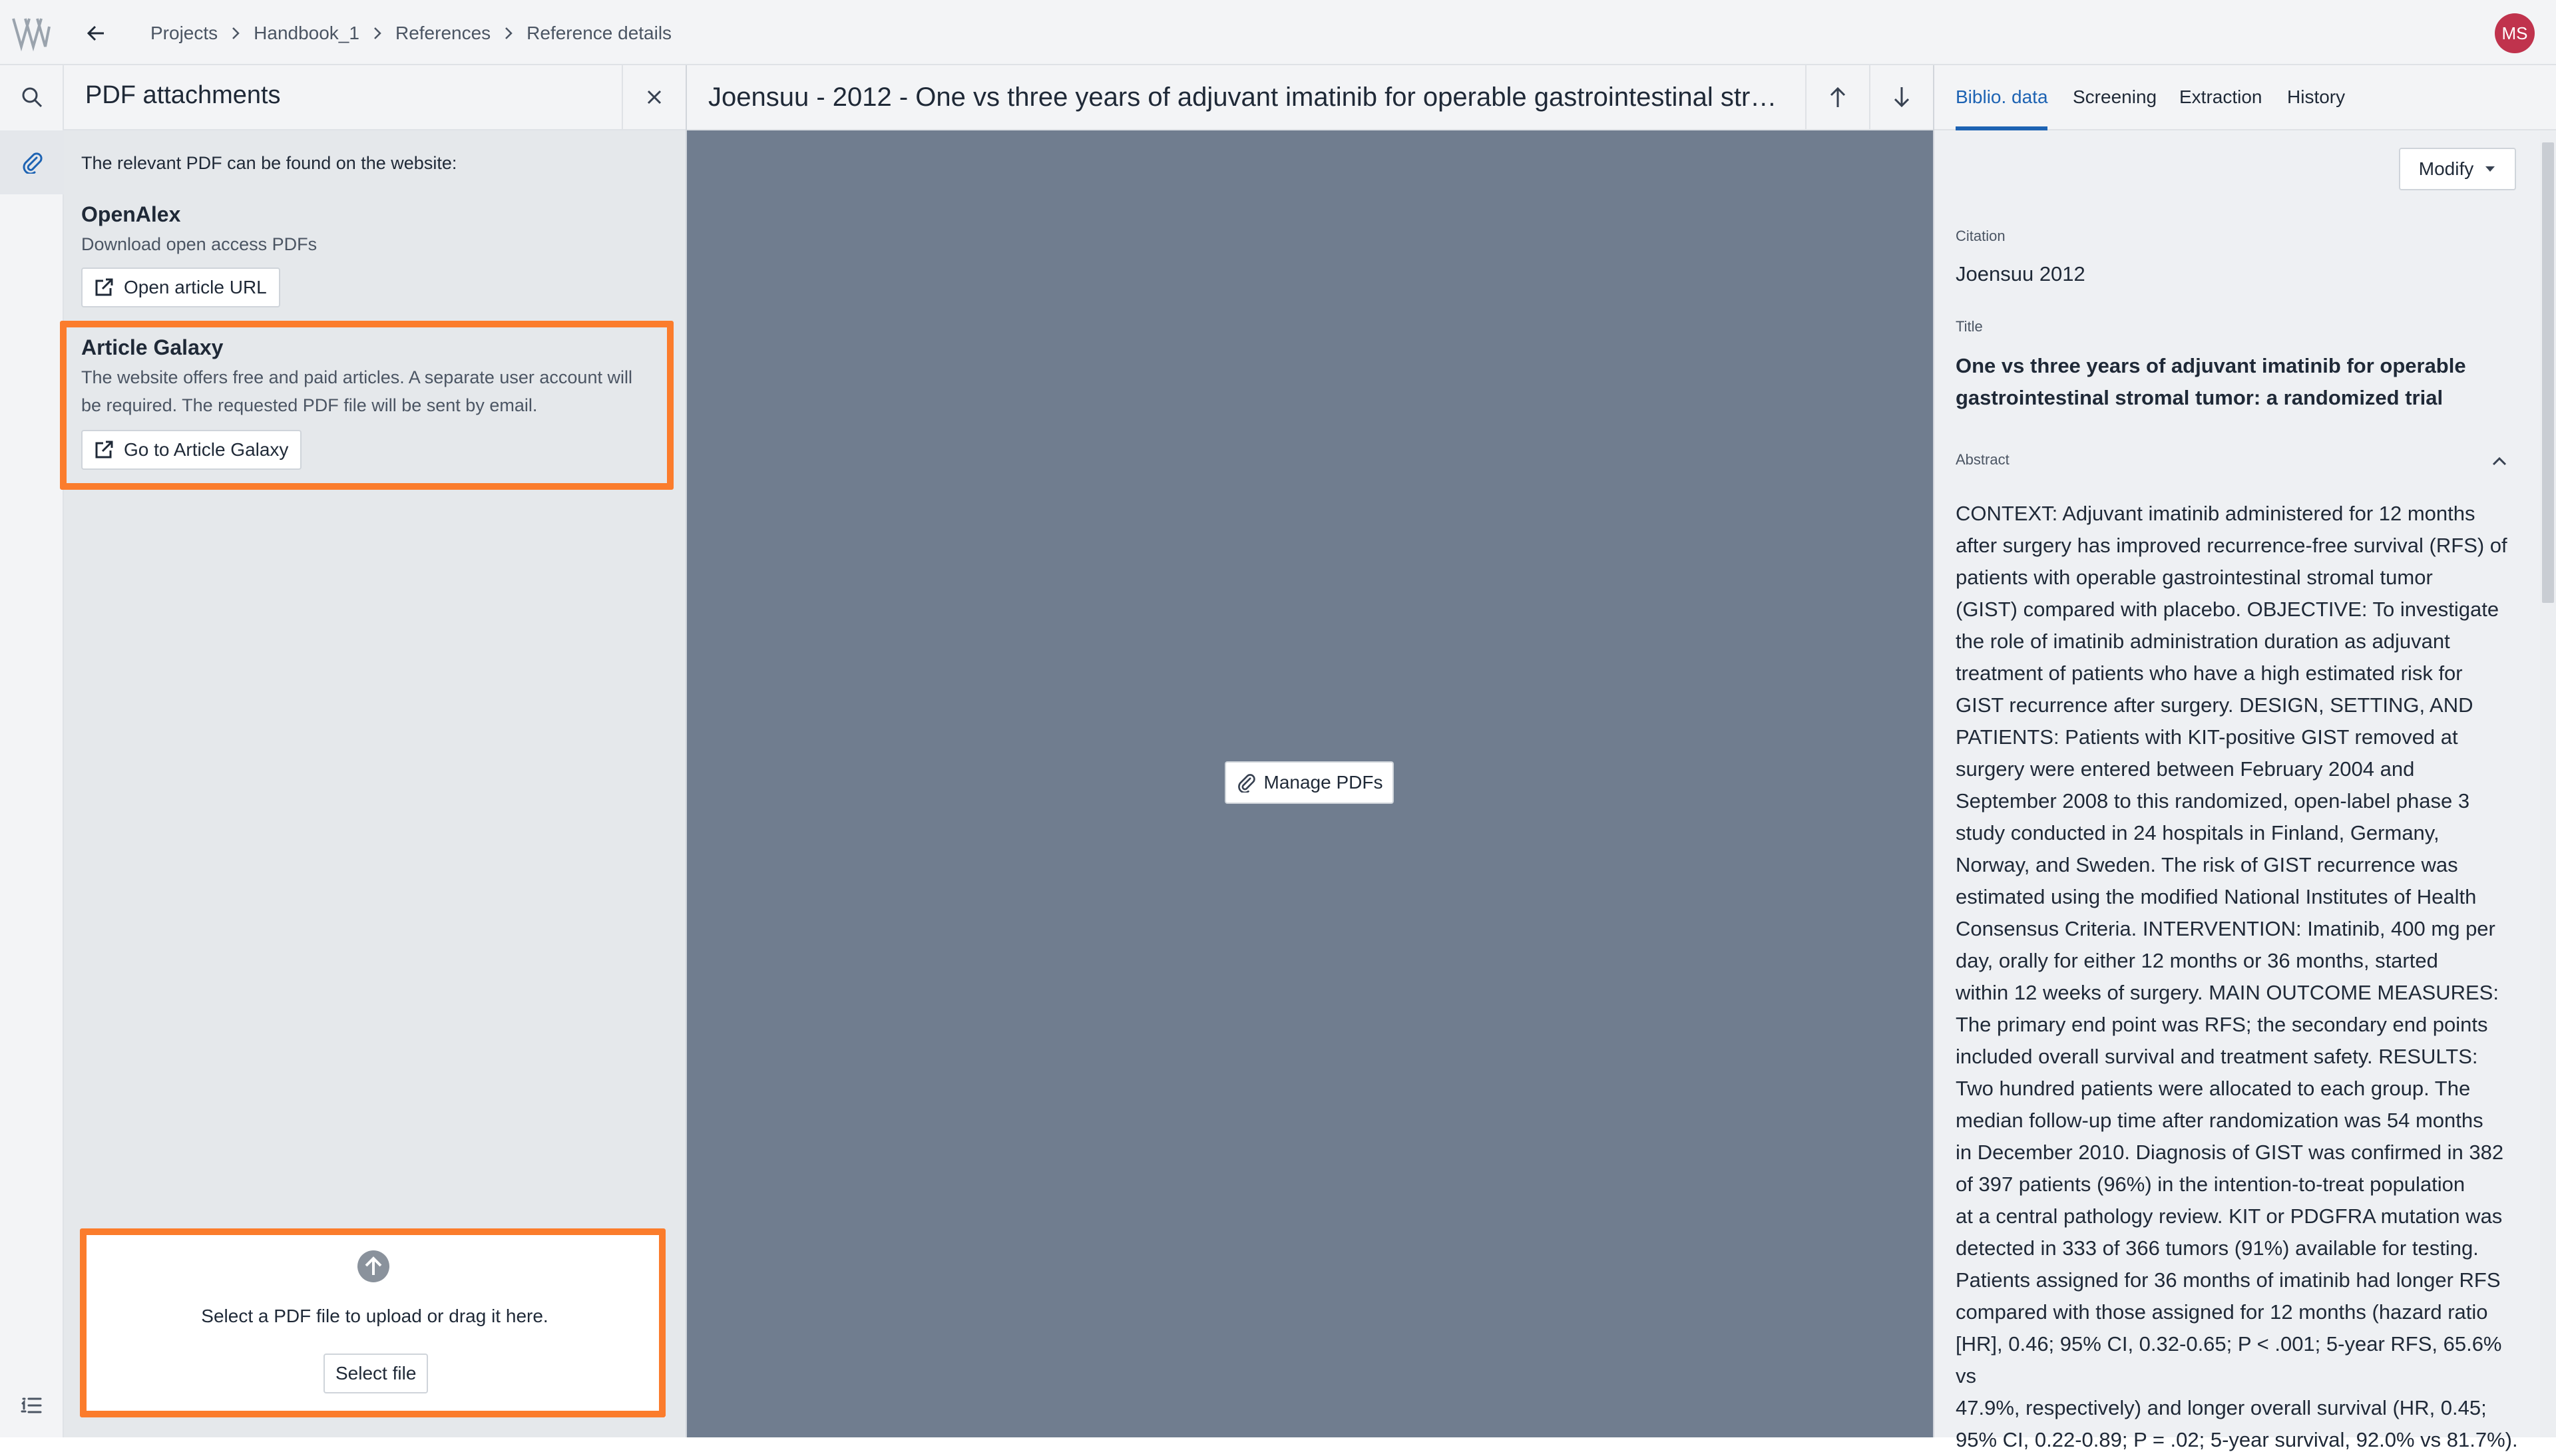  Describe the element at coordinates (1983, 460) in the screenshot. I see `abstract-label: Abstract` at that location.